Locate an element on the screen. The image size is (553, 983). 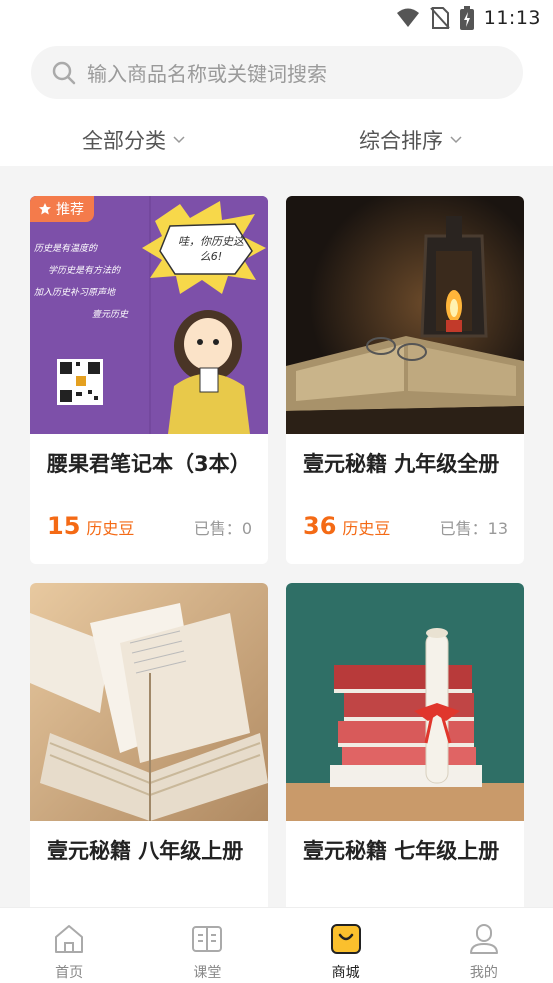
tab-shop: 商城 is located at coordinates (346, 945).